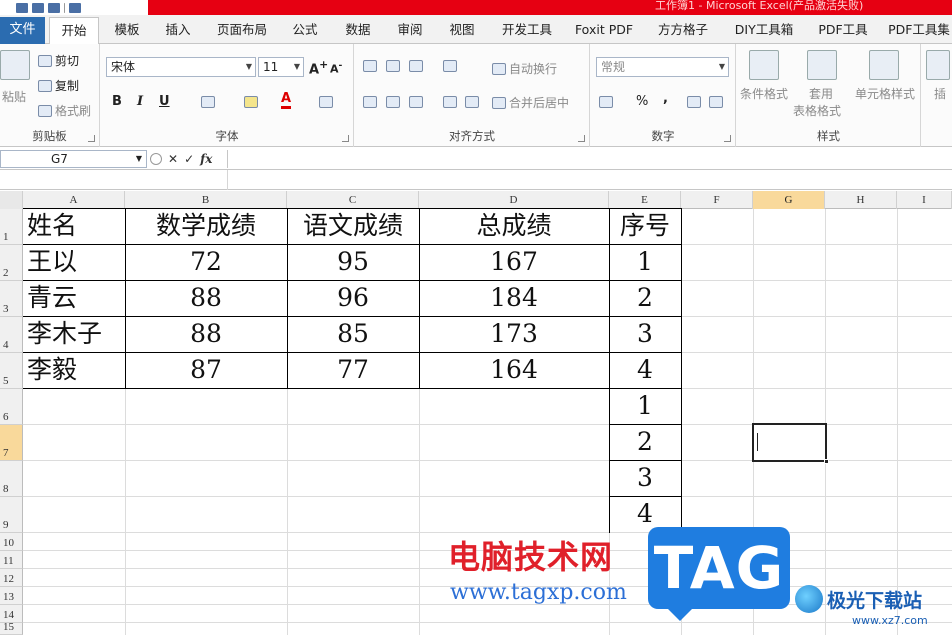  Describe the element at coordinates (127, 30) in the screenshot. I see `tab-templates: 模板` at that location.